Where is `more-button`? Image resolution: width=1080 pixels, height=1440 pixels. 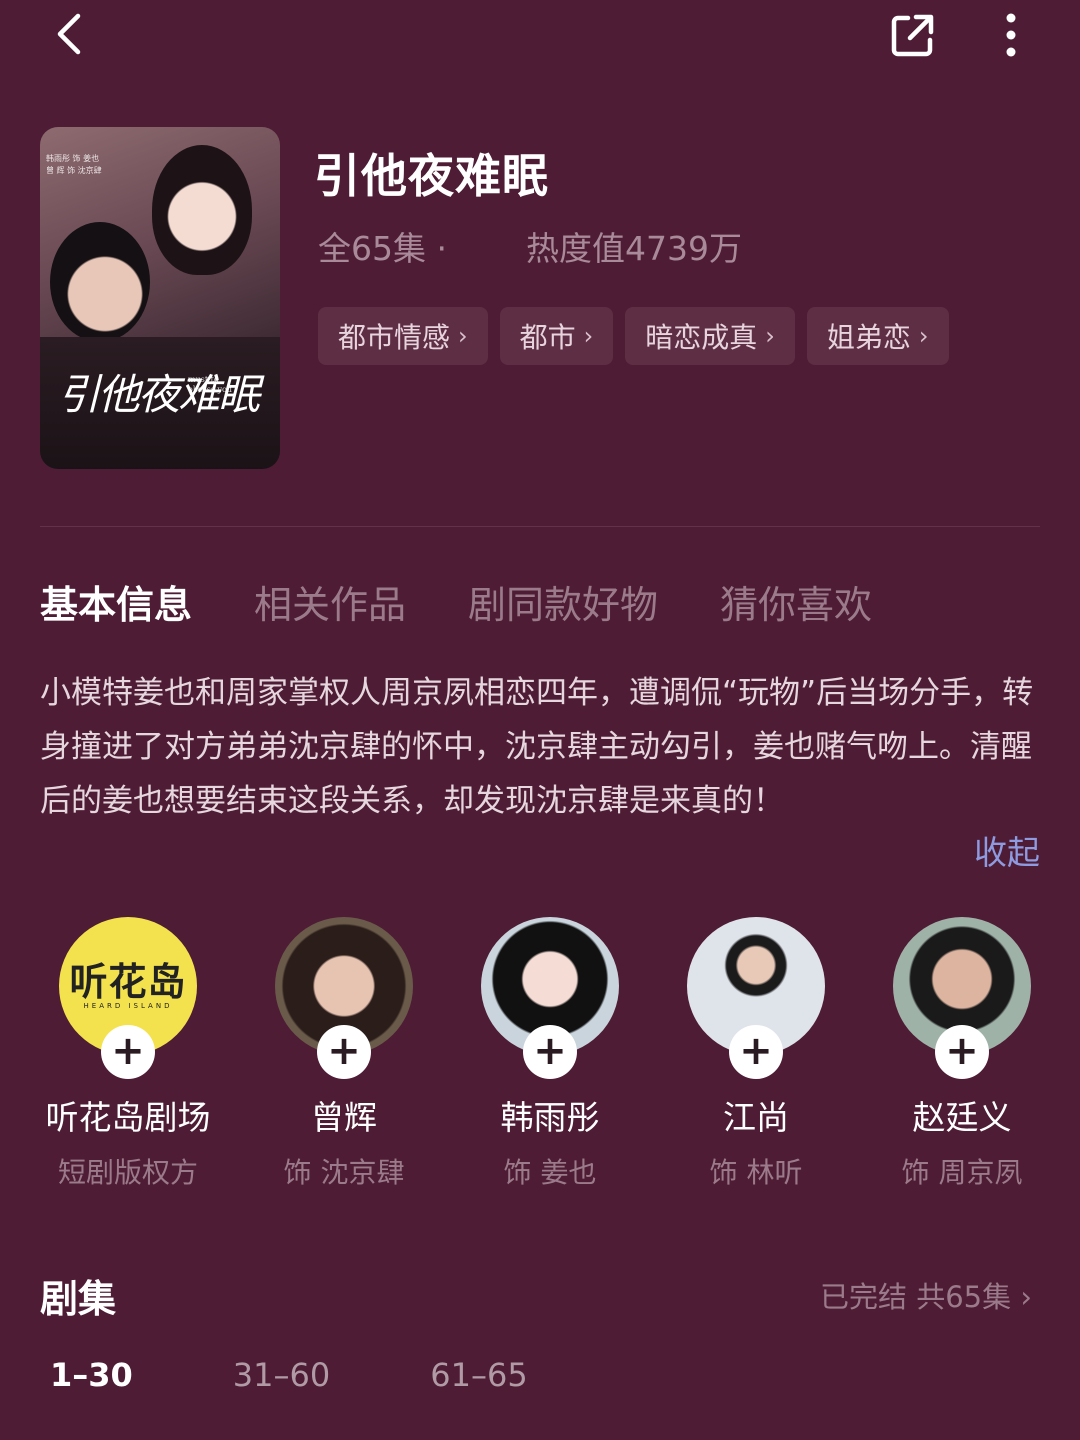
more-button is located at coordinates (1011, 35).